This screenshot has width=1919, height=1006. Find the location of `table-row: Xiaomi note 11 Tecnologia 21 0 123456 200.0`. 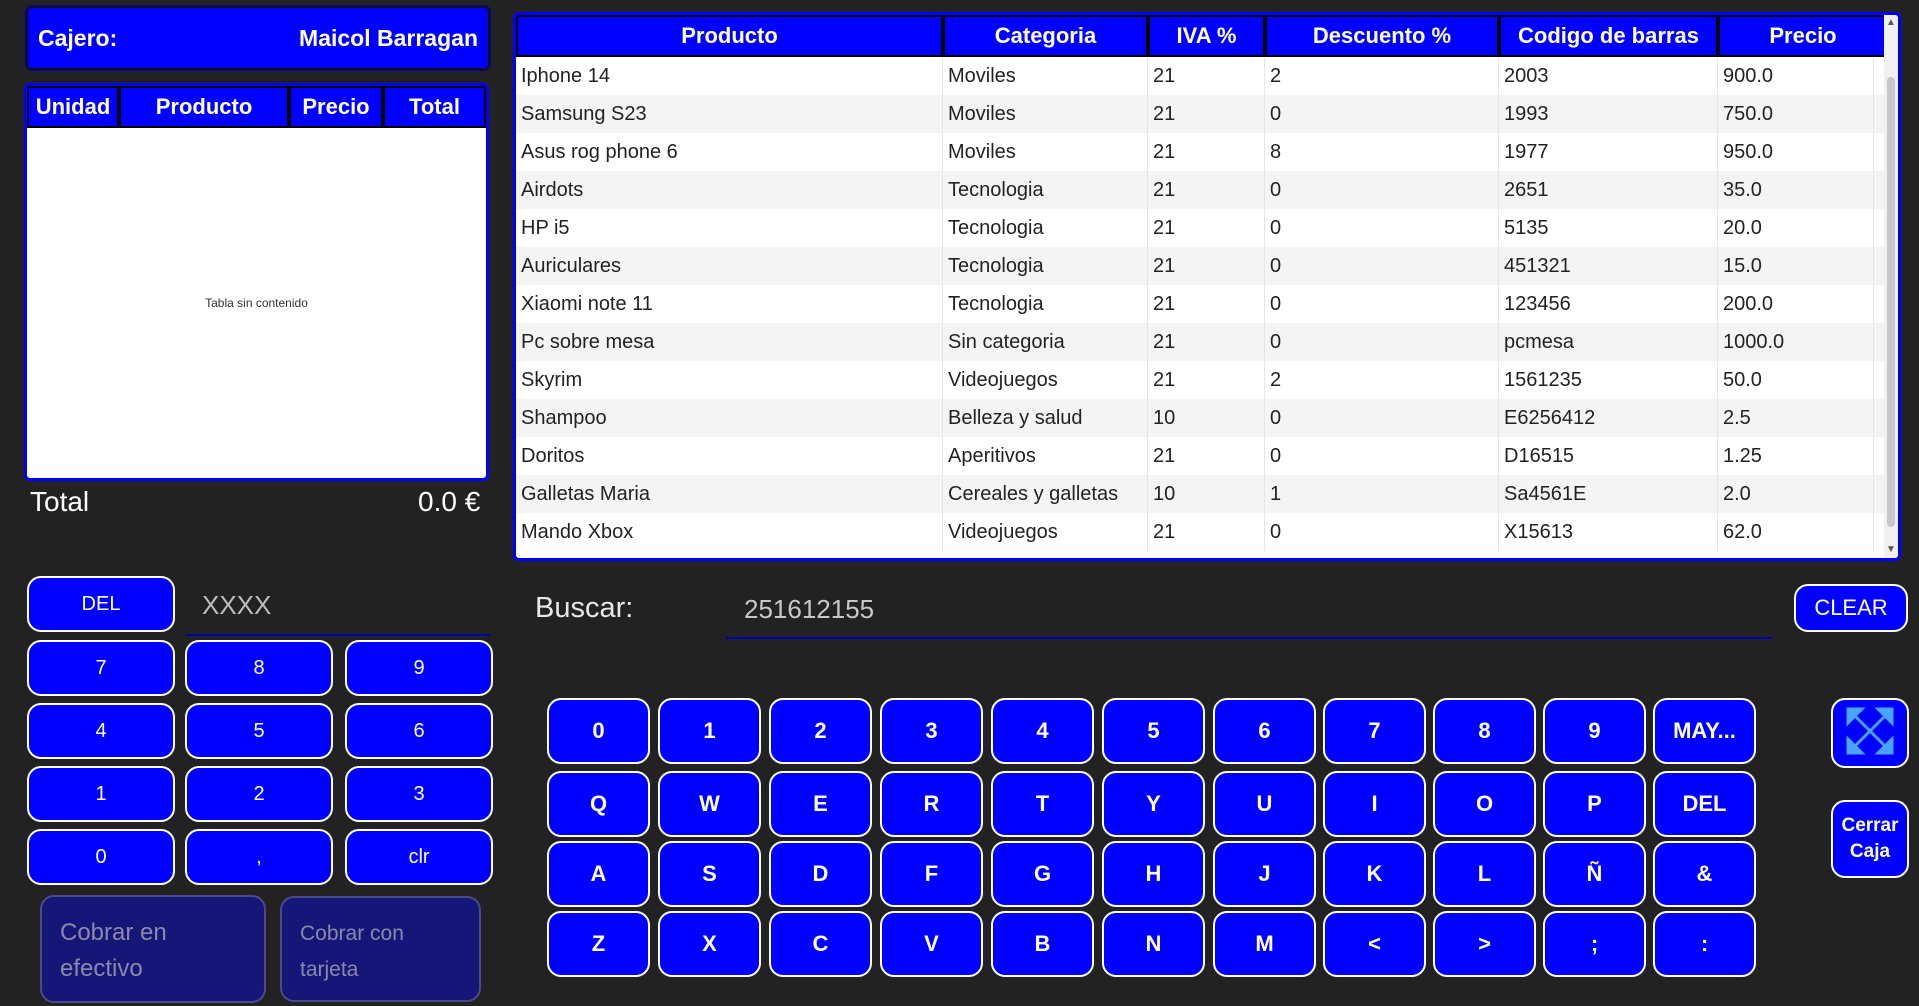

table-row: Xiaomi note 11 Tecnologia 21 0 123456 200.0 is located at coordinates (1207, 304).